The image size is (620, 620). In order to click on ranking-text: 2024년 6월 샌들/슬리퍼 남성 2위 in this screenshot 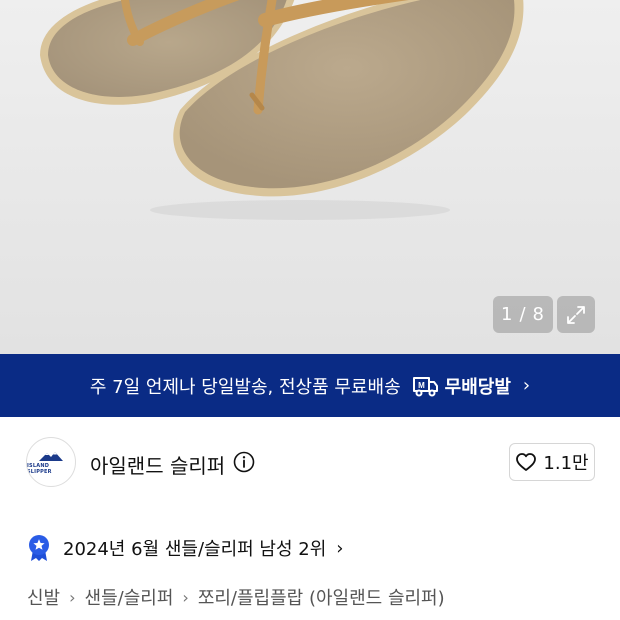, I will do `click(195, 549)`.